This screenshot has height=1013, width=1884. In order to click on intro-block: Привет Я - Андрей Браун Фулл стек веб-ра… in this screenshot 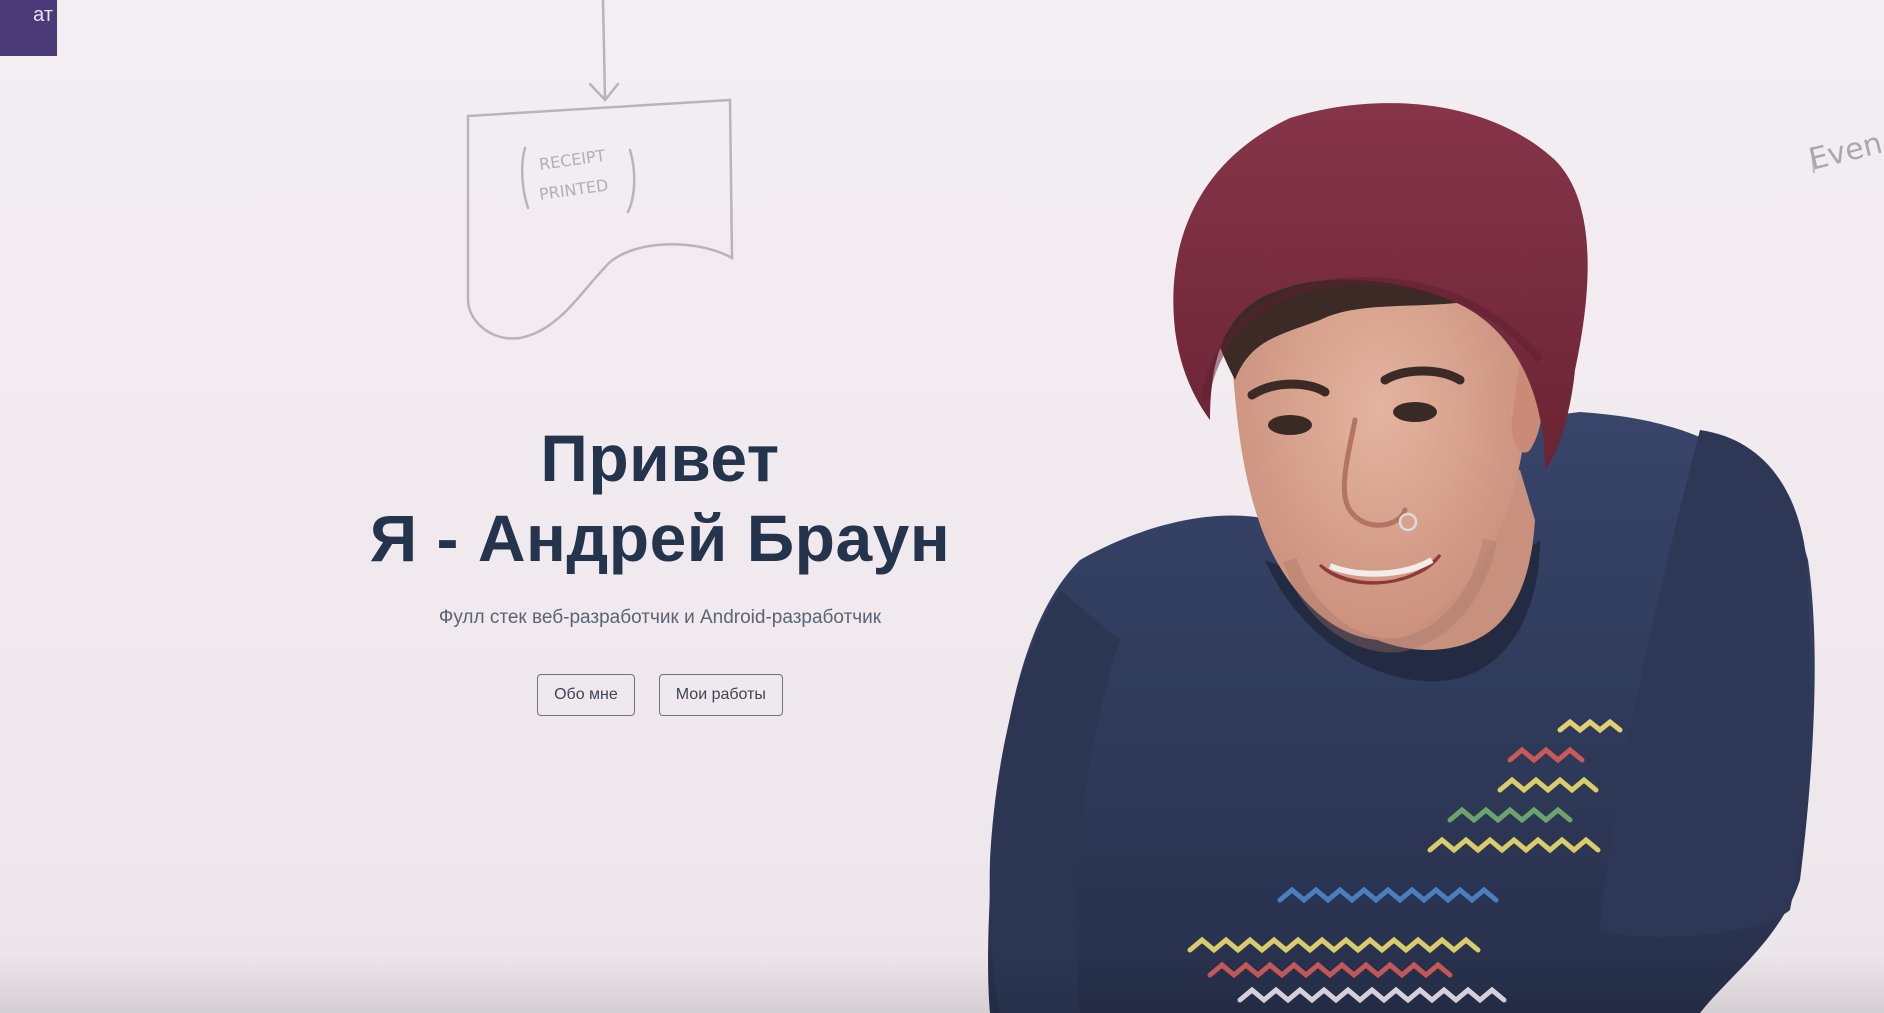, I will do `click(660, 567)`.